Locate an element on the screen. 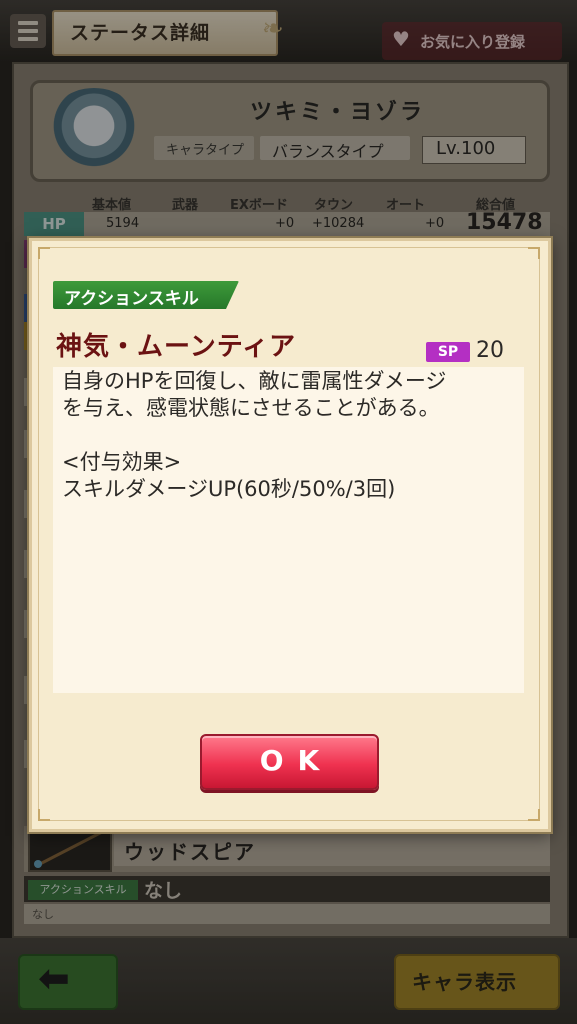 The image size is (577, 1024). skill-type-label: アクションスキル is located at coordinates (131, 299).